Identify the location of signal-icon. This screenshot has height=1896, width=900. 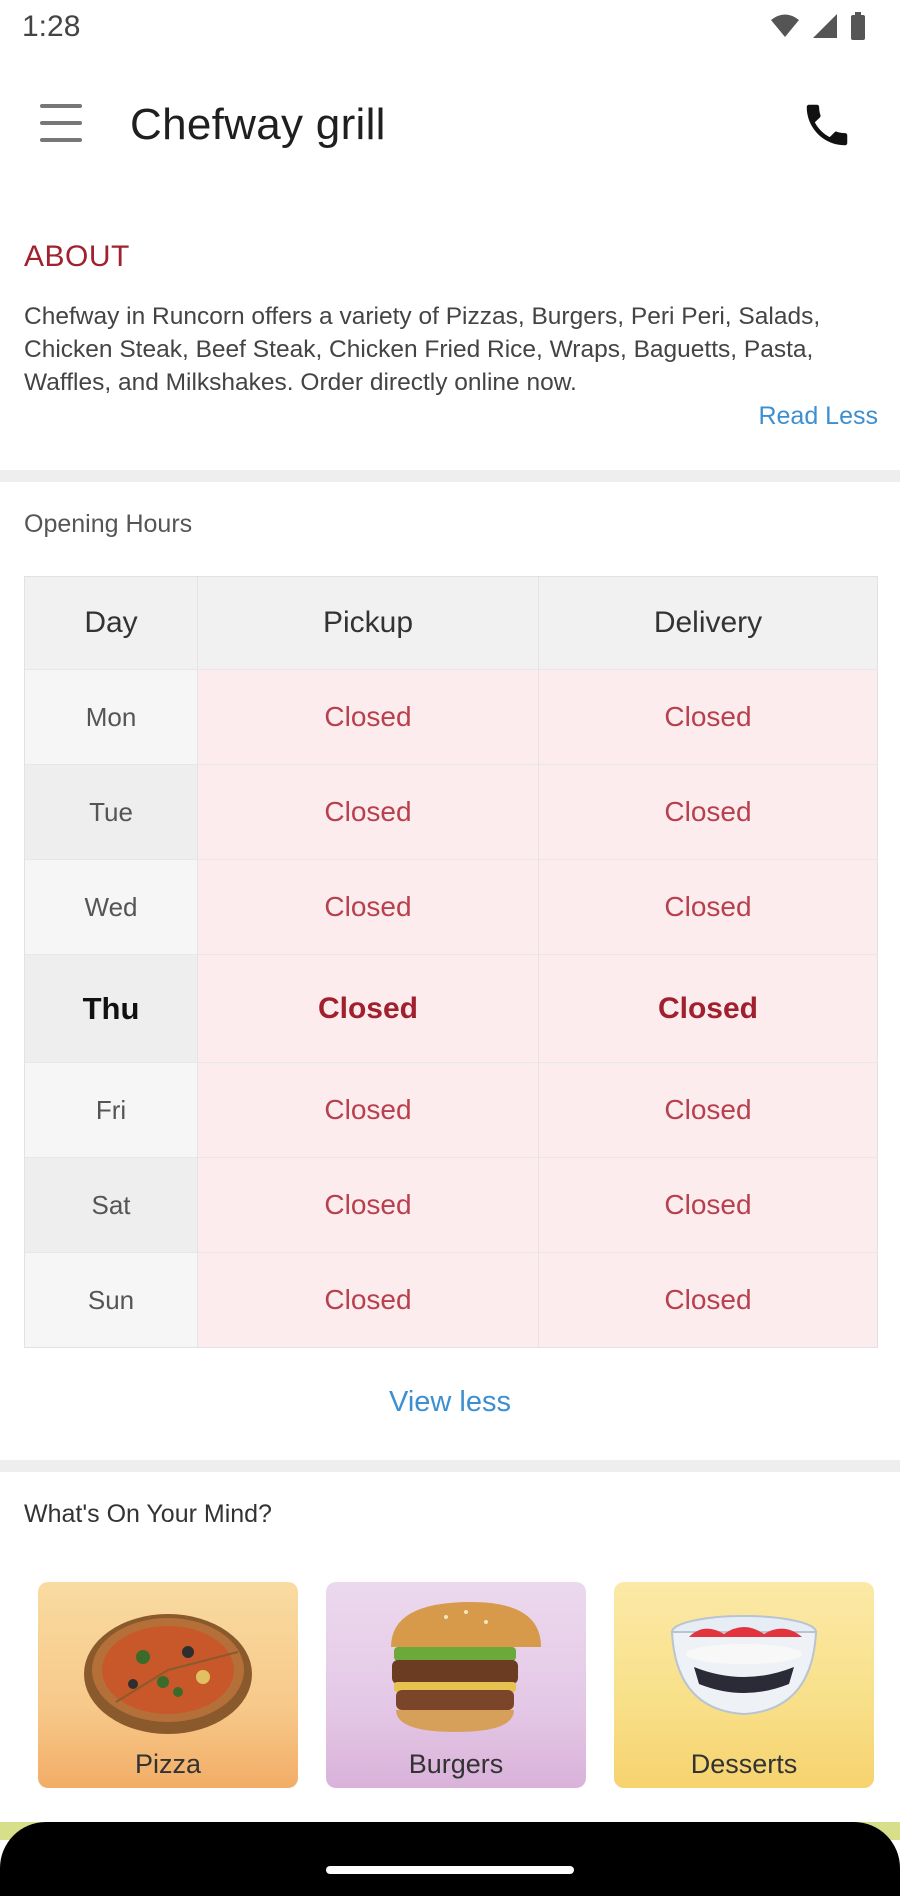
(825, 26).